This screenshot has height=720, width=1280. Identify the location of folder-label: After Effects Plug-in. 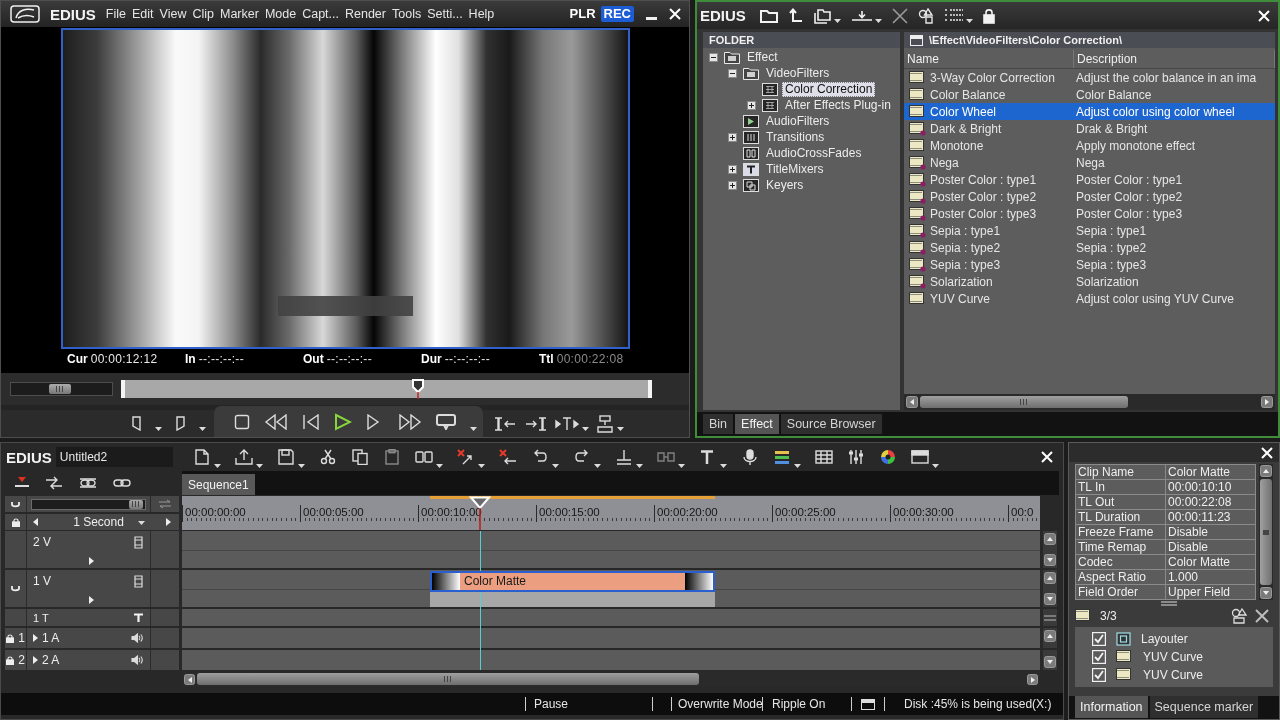
(838, 105).